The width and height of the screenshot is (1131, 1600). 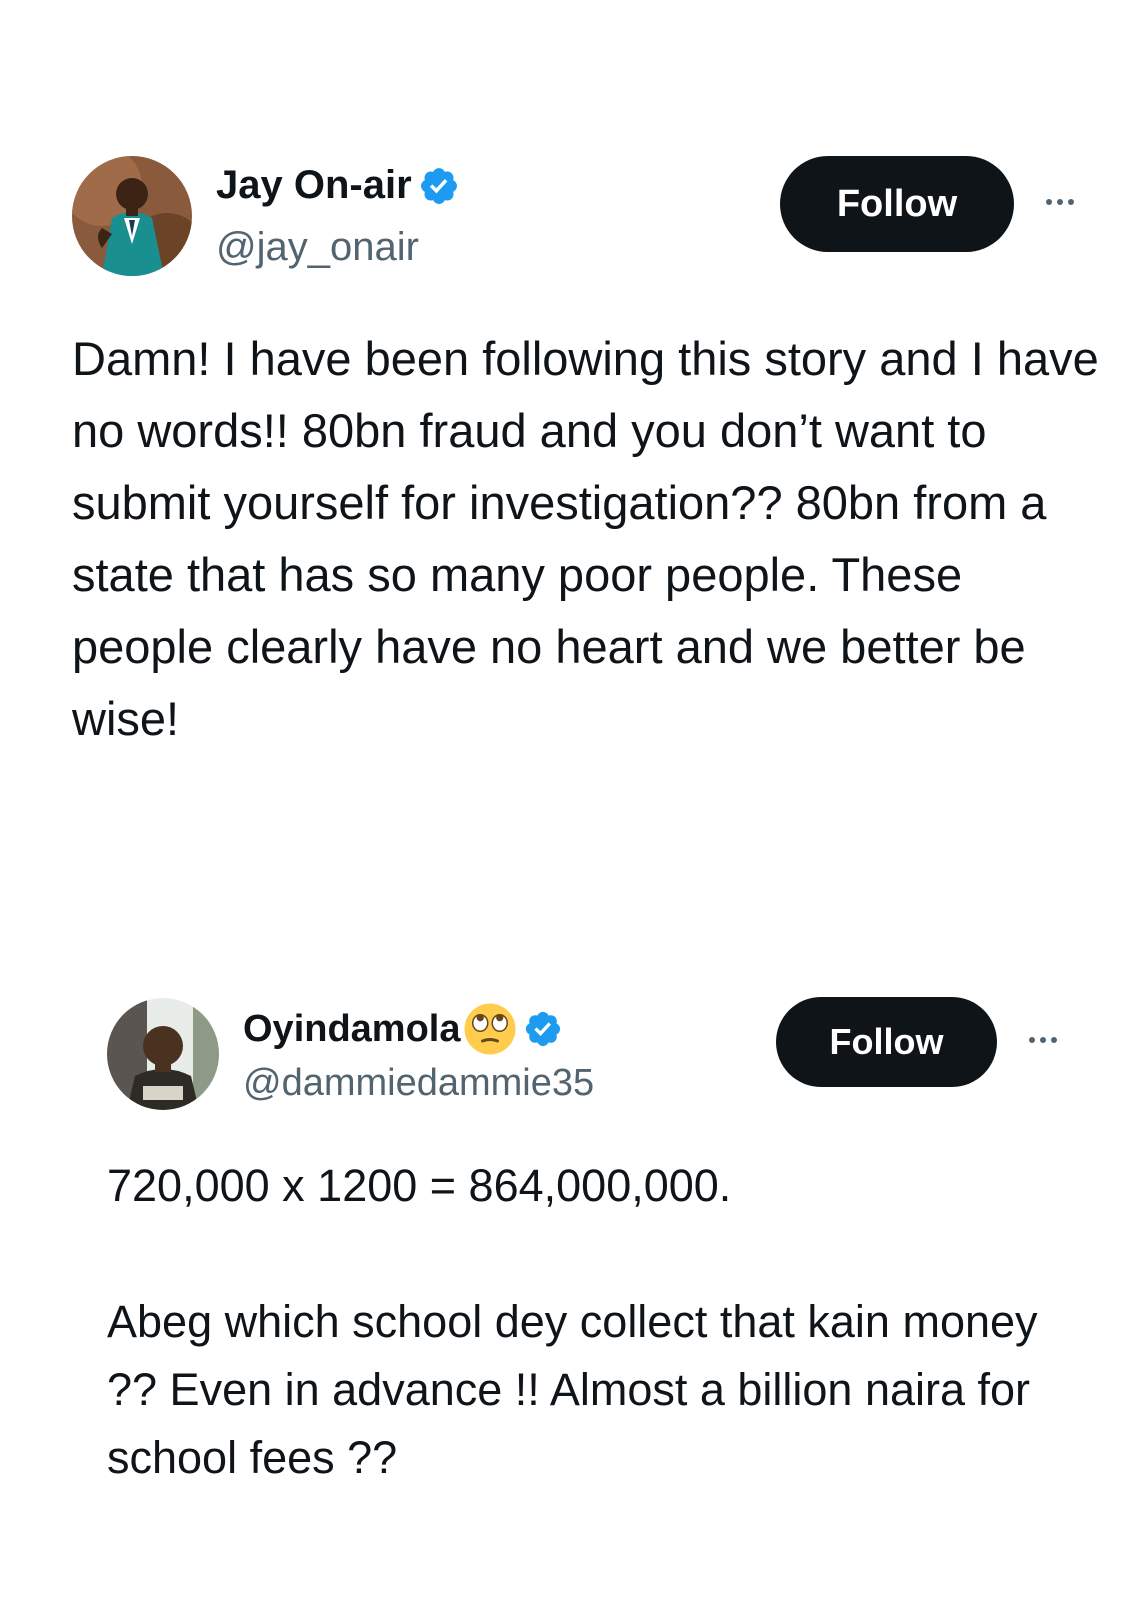 What do you see at coordinates (317, 247) in the screenshot?
I see `user-handle: @jay_onair` at bounding box center [317, 247].